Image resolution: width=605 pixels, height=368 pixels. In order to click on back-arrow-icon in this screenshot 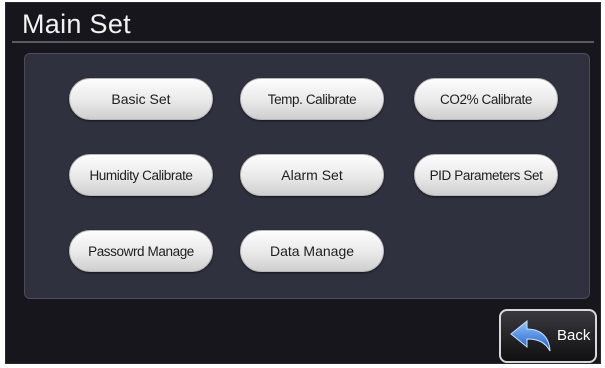, I will do `click(530, 335)`.